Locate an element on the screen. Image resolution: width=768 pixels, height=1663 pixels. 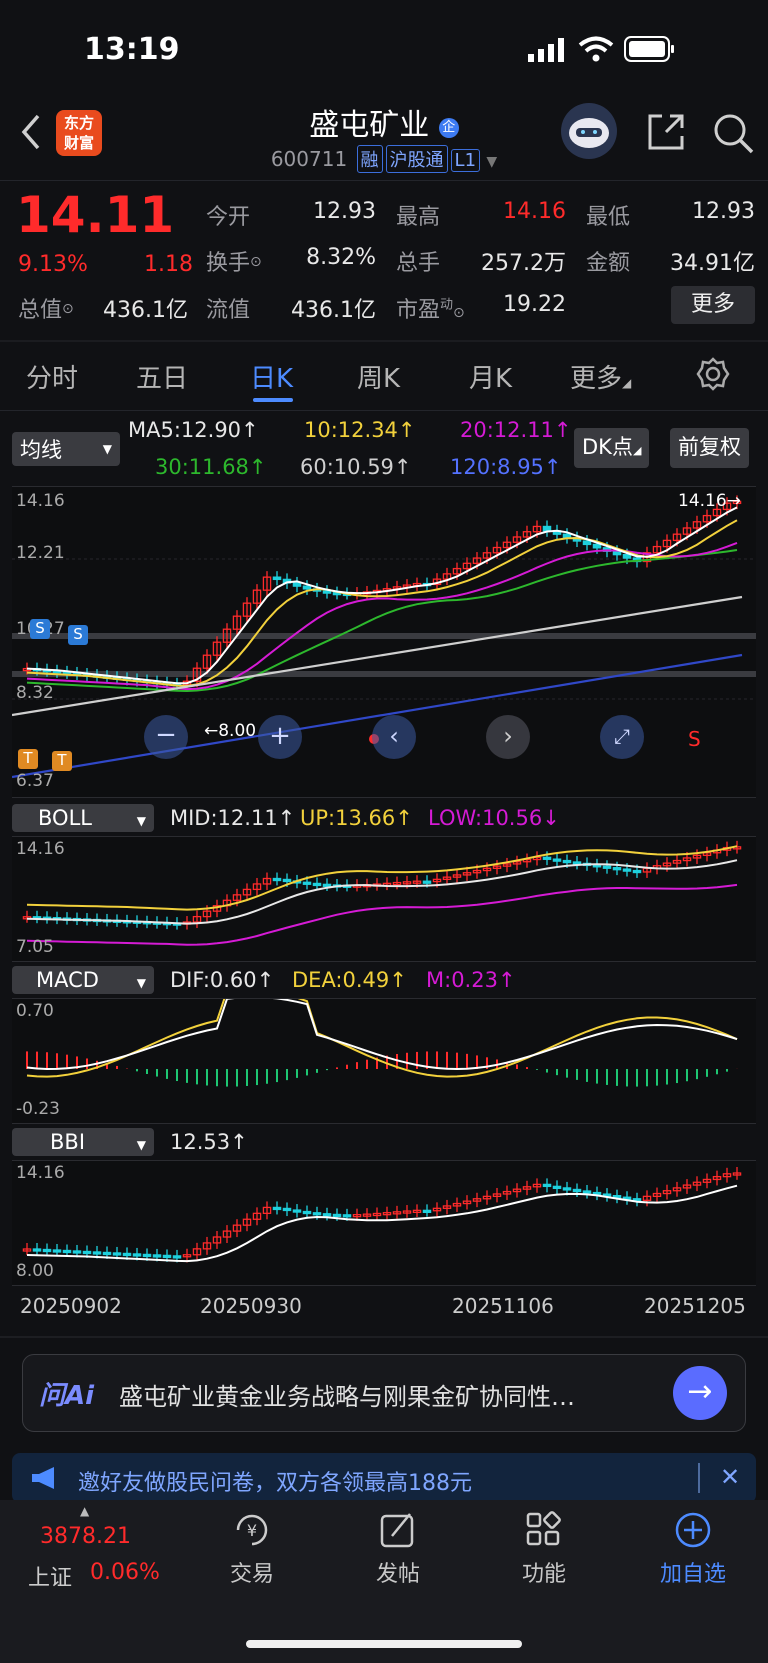
s-label: S is located at coordinates (694, 739).